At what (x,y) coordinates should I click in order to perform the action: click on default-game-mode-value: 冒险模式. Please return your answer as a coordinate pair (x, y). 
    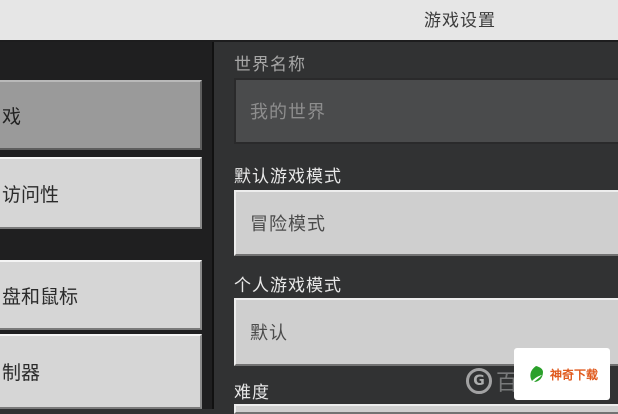
    Looking at the image, I should click on (288, 224).